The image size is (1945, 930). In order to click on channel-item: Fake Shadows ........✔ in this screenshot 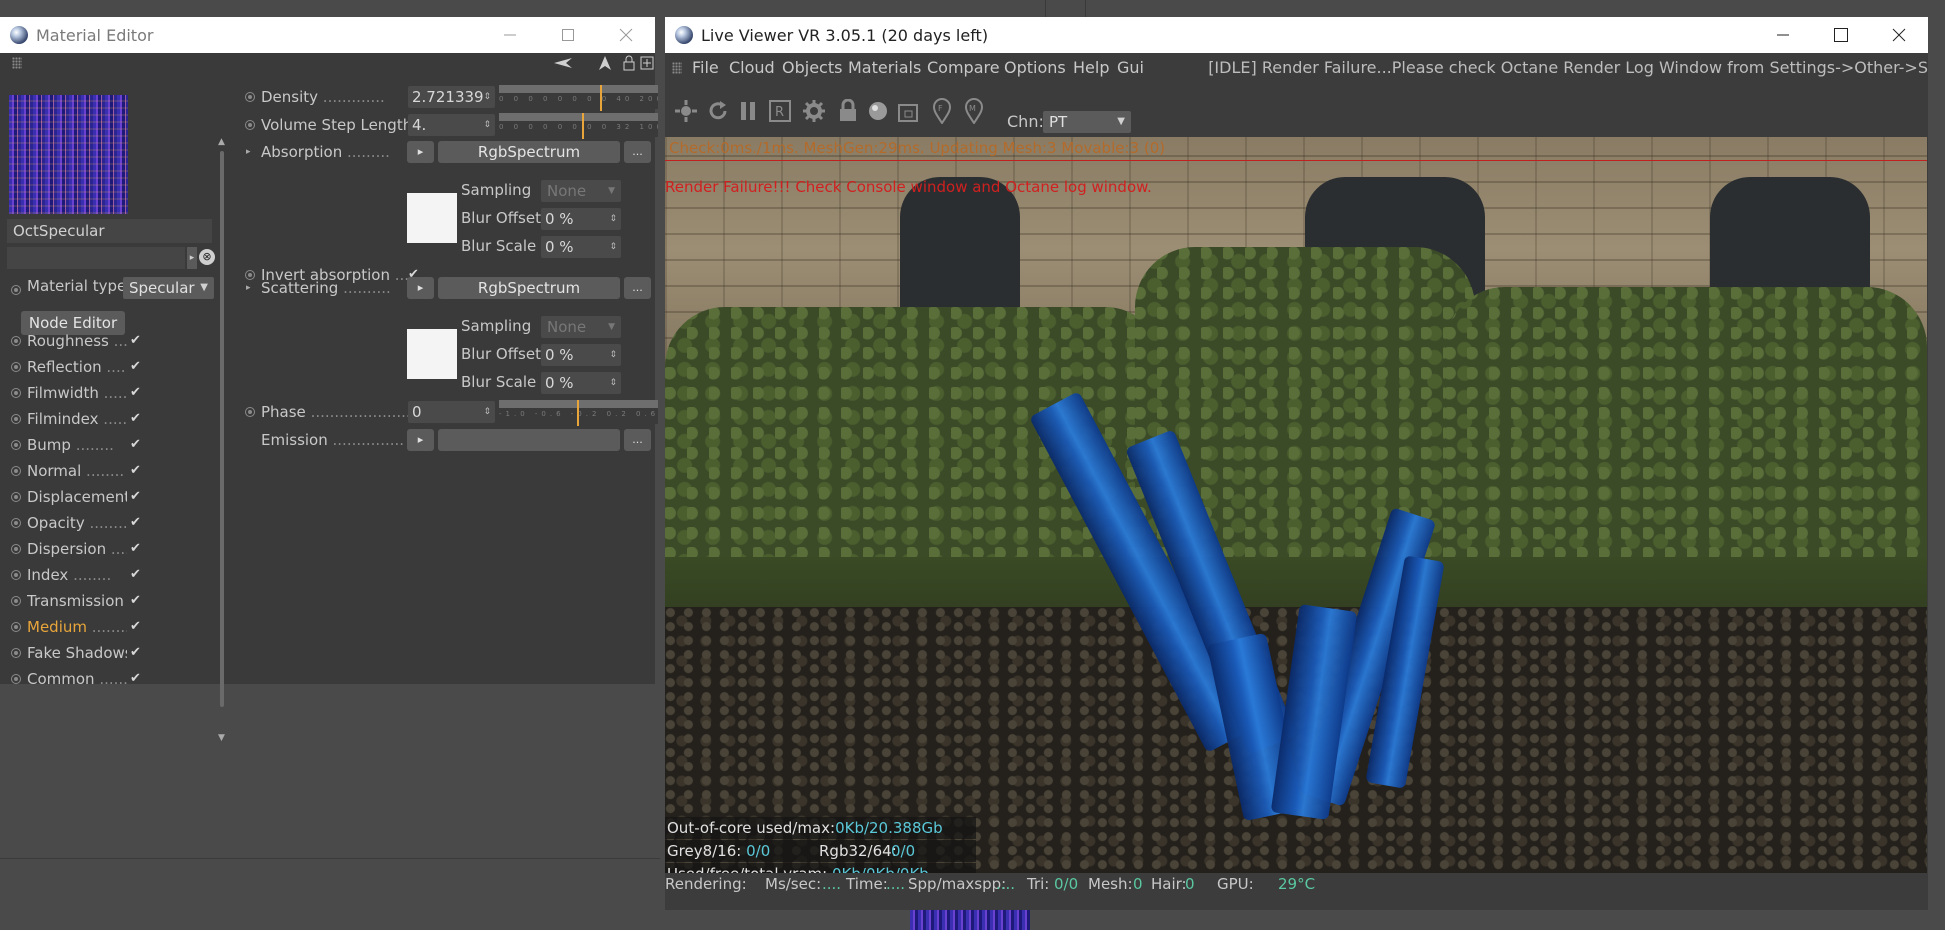, I will do `click(90, 653)`.